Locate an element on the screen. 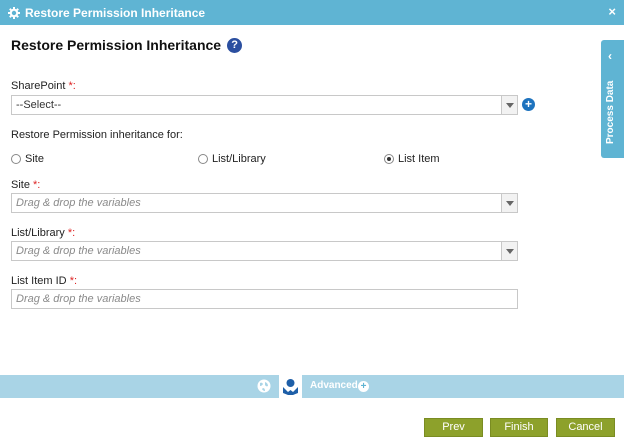 The image size is (624, 445). list-library-label-text: List/Library is located at coordinates (38, 233).